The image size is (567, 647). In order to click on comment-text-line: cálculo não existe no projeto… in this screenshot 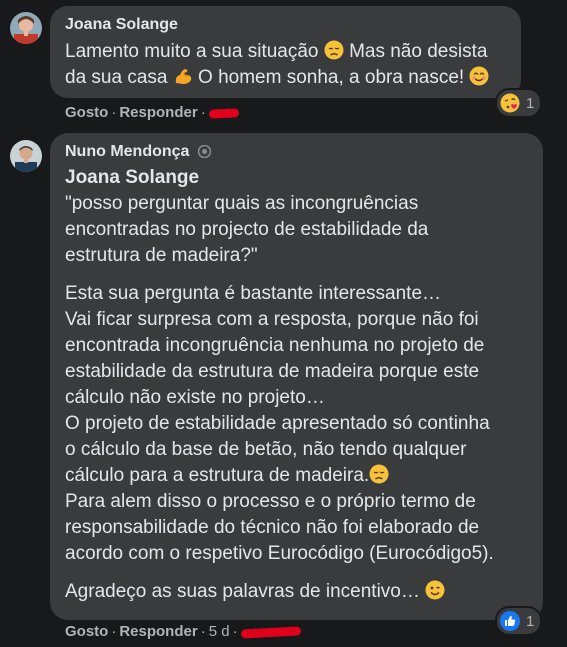, I will do `click(195, 397)`.